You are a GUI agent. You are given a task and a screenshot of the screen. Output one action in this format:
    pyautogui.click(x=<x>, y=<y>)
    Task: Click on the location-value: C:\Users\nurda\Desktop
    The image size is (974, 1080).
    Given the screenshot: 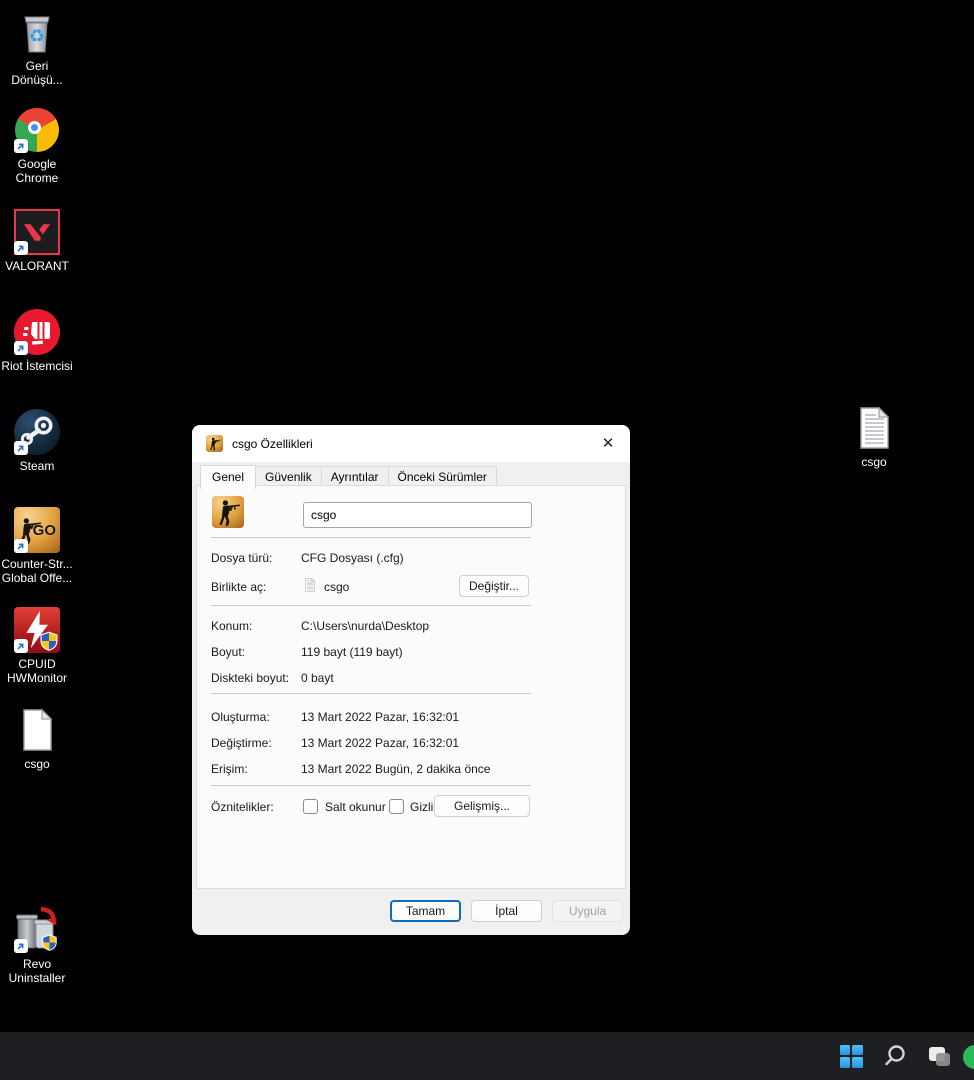 What is the action you would take?
    pyautogui.click(x=365, y=626)
    